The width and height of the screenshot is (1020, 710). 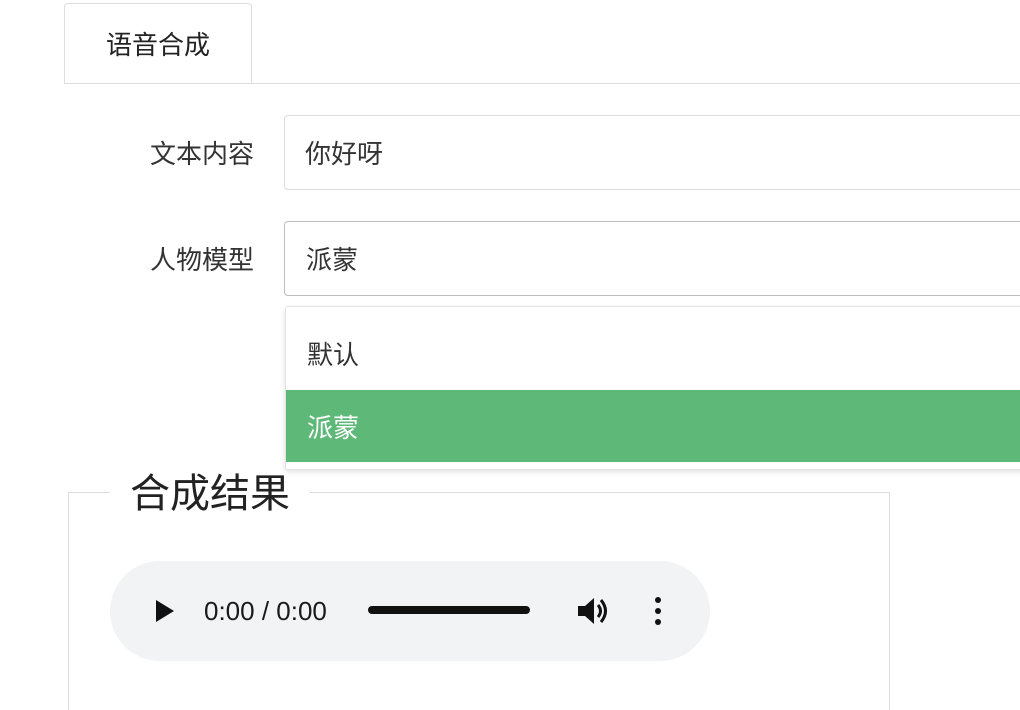 What do you see at coordinates (265, 611) in the screenshot?
I see `audio-time: 0:00 / 0:00` at bounding box center [265, 611].